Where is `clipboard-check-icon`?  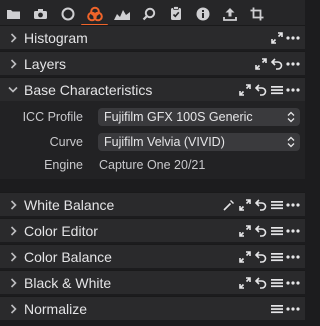 clipboard-check-icon is located at coordinates (175, 13).